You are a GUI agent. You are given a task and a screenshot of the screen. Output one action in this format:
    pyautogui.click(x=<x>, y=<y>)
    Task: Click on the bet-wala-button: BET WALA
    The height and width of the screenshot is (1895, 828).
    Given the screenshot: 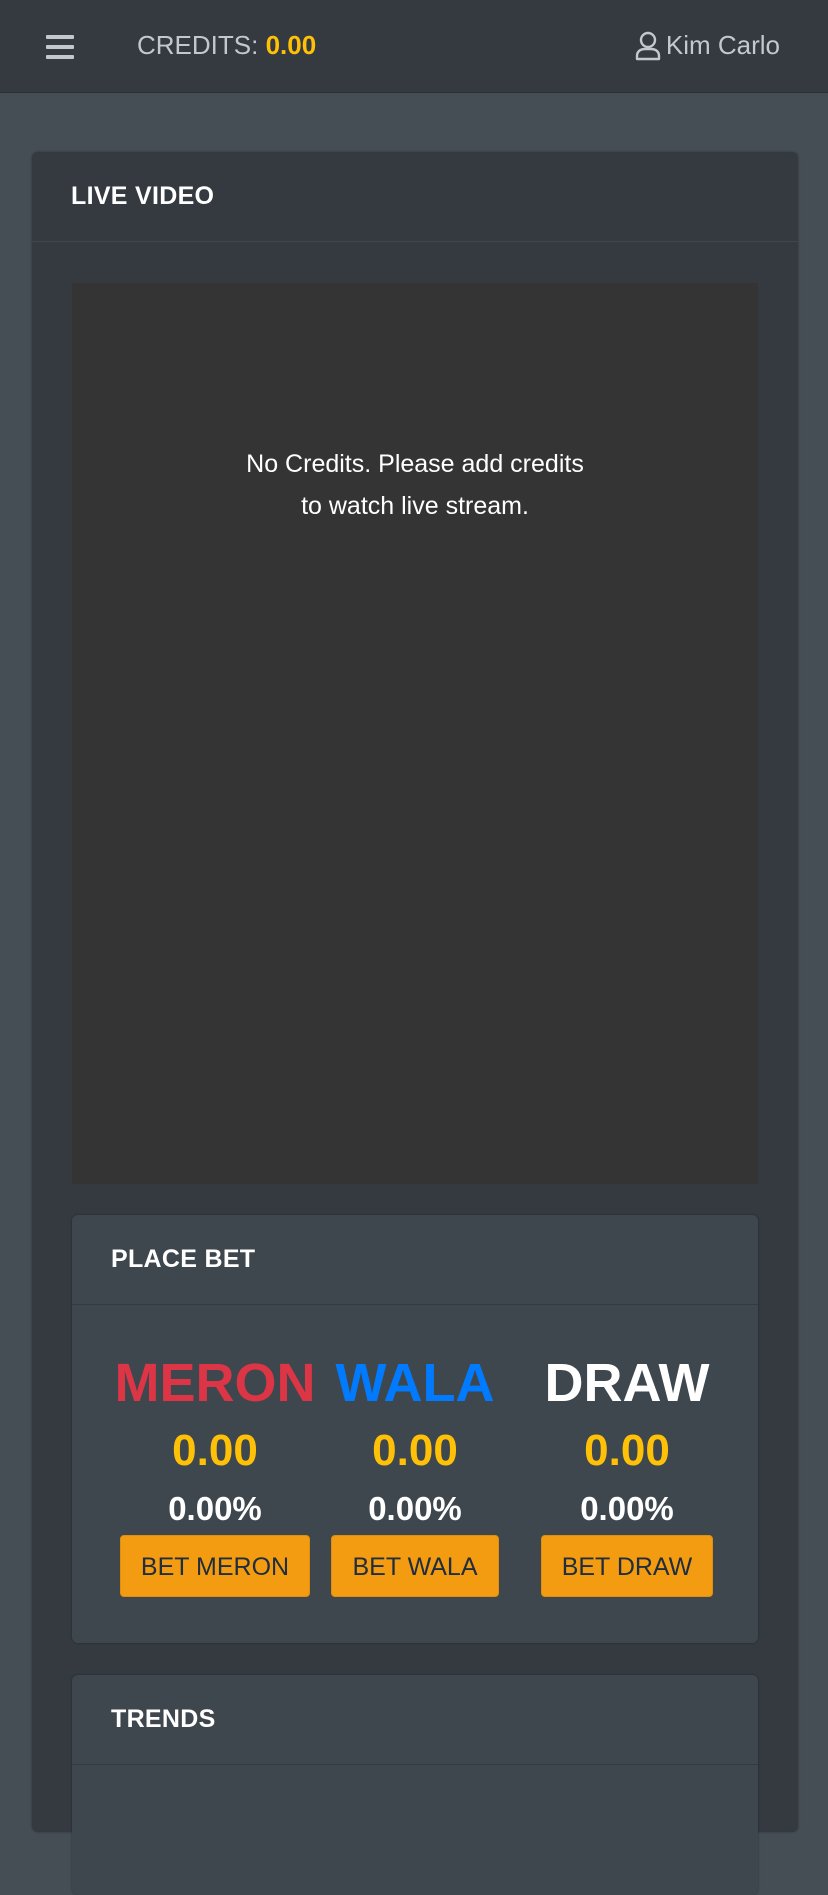 What is the action you would take?
    pyautogui.click(x=415, y=1566)
    